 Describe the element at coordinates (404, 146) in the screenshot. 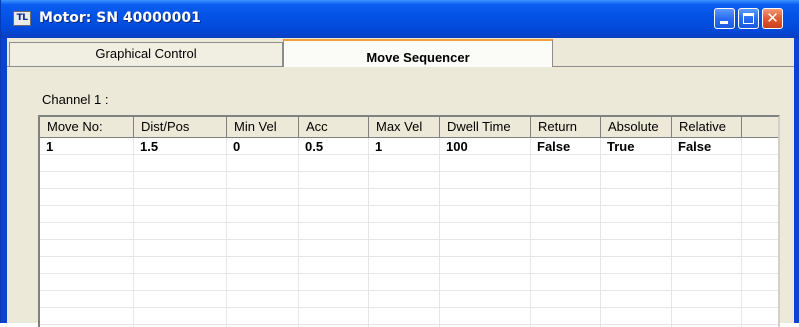

I see `cell-max-vel: 1` at that location.